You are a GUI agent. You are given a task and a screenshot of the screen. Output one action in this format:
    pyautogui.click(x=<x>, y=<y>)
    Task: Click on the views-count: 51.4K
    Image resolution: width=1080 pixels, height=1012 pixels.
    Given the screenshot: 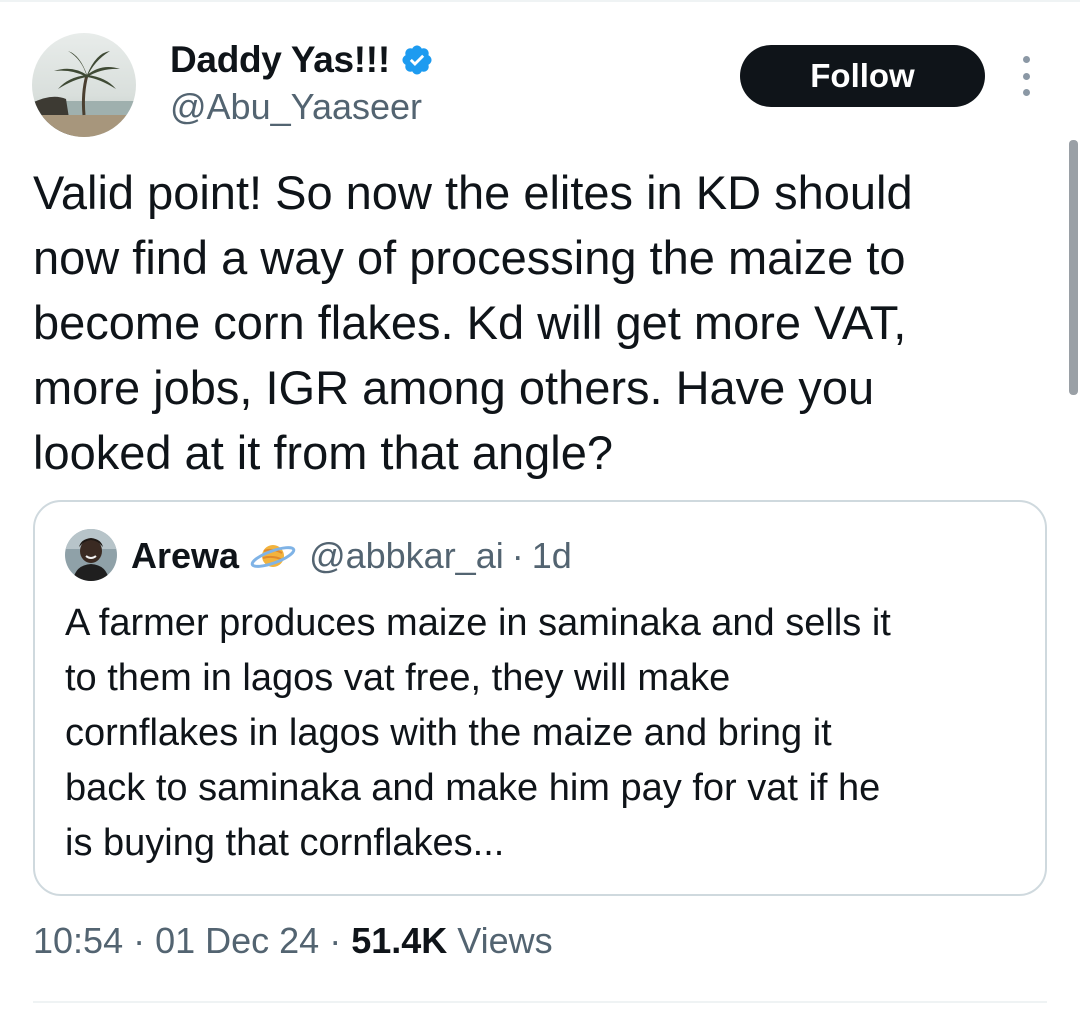 What is the action you would take?
    pyautogui.click(x=399, y=941)
    